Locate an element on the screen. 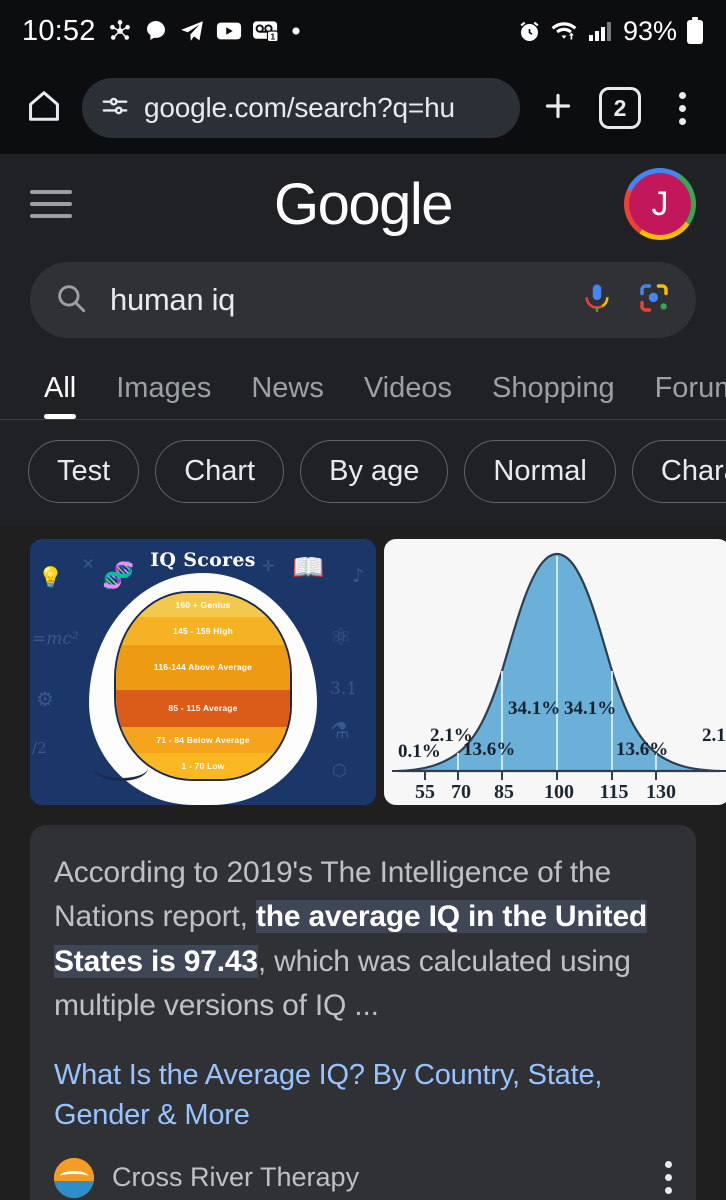  telegram-icon is located at coordinates (192, 31).